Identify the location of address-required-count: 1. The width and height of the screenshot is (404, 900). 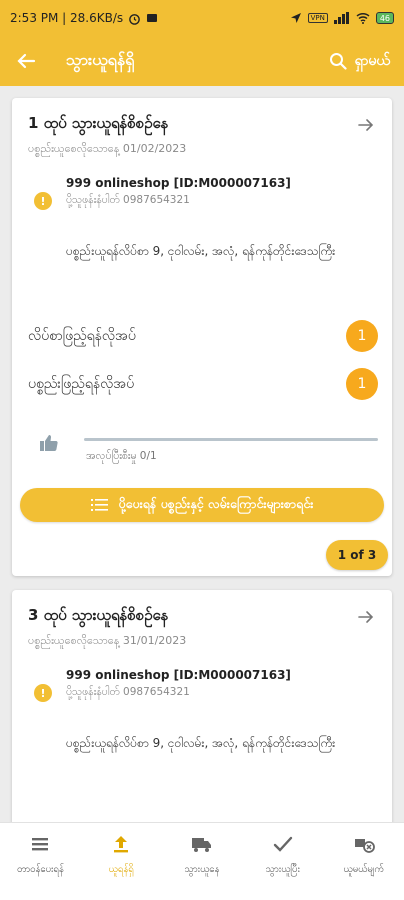
(362, 336).